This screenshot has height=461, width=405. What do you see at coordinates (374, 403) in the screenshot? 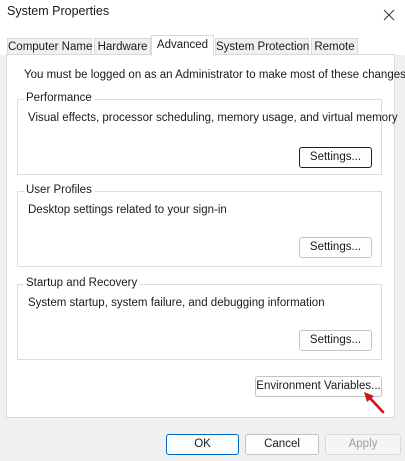
I see `red-arrow-icon` at bounding box center [374, 403].